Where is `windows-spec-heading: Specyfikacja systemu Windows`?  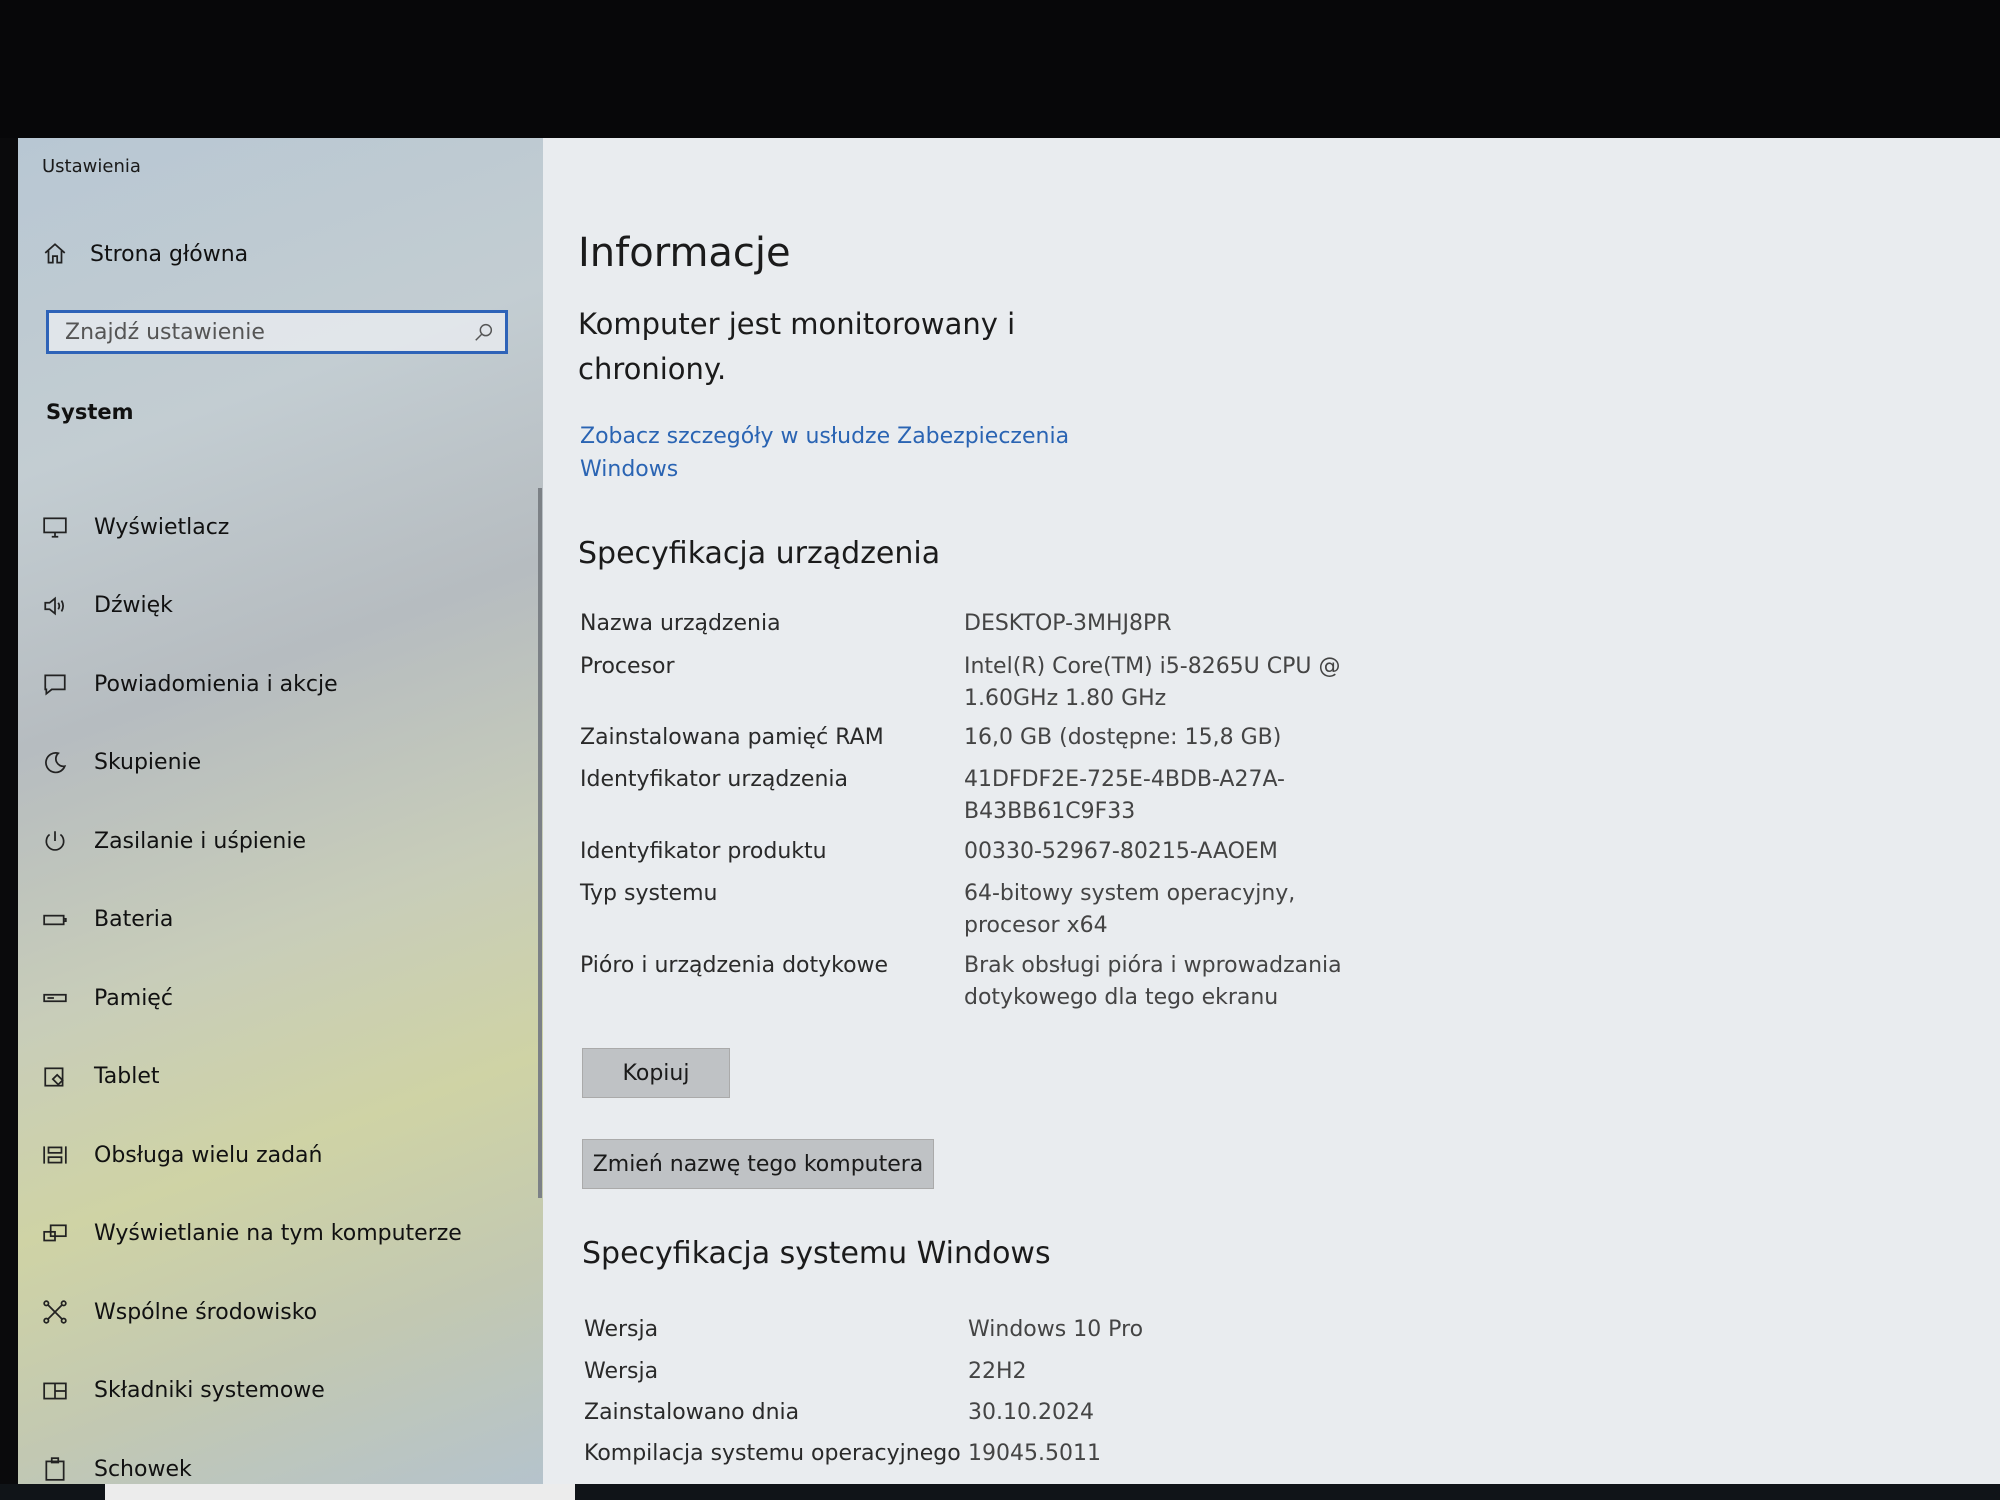 windows-spec-heading: Specyfikacja systemu Windows is located at coordinates (816, 1253).